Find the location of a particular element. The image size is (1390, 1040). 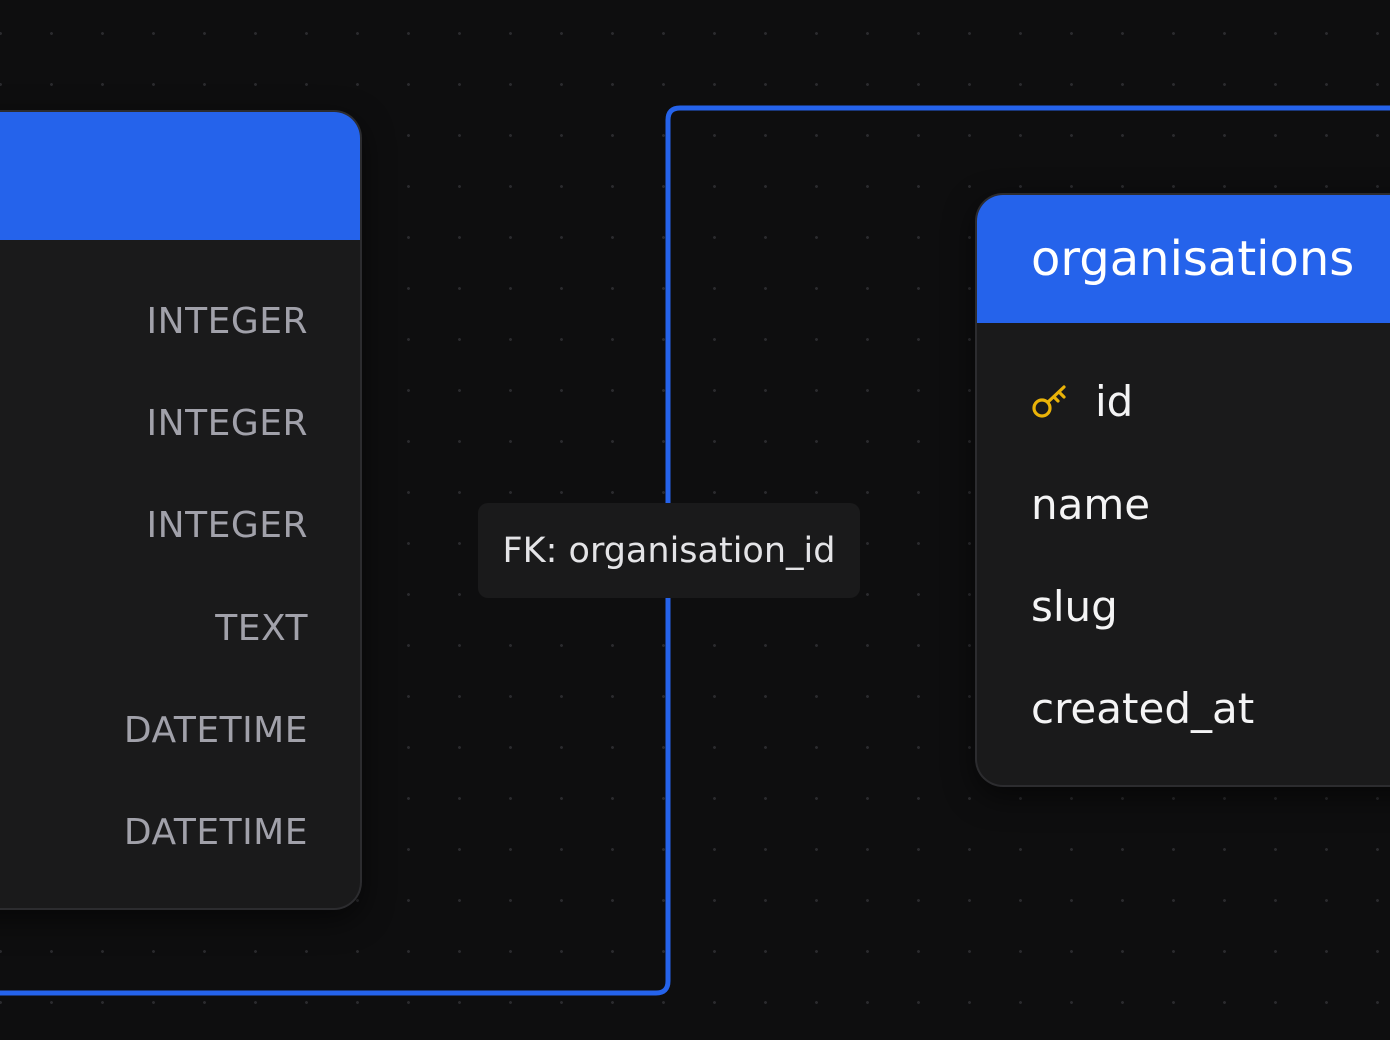

table-header: organisations is located at coordinates (1183, 259).